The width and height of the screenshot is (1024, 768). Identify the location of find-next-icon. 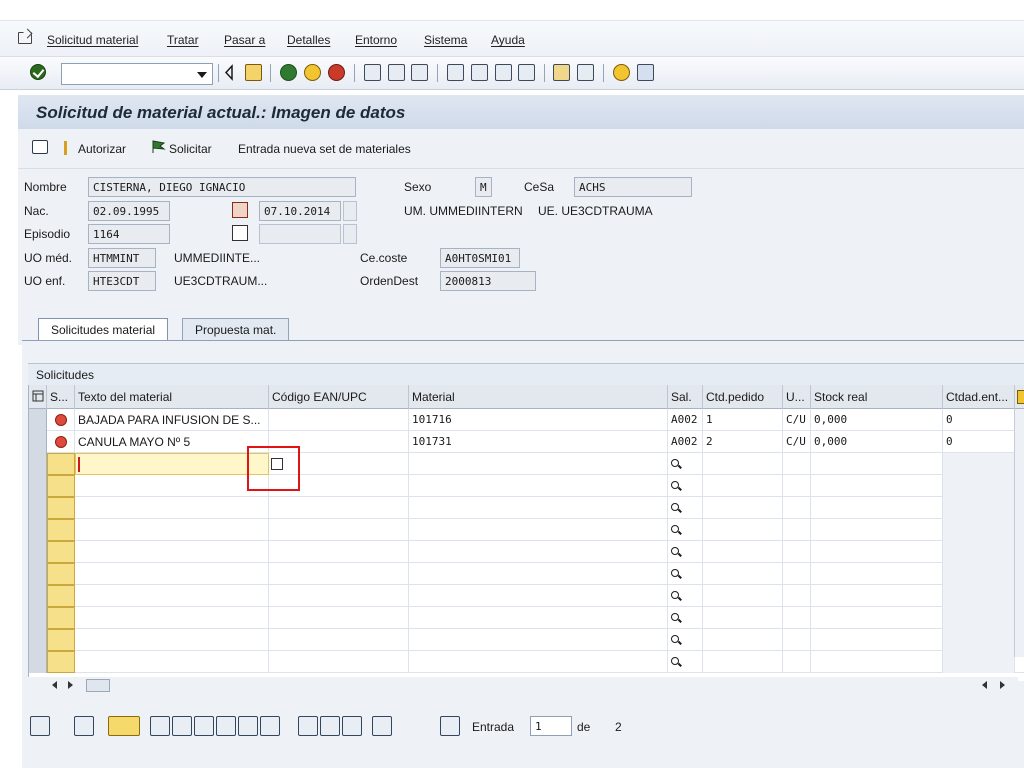
(419, 72).